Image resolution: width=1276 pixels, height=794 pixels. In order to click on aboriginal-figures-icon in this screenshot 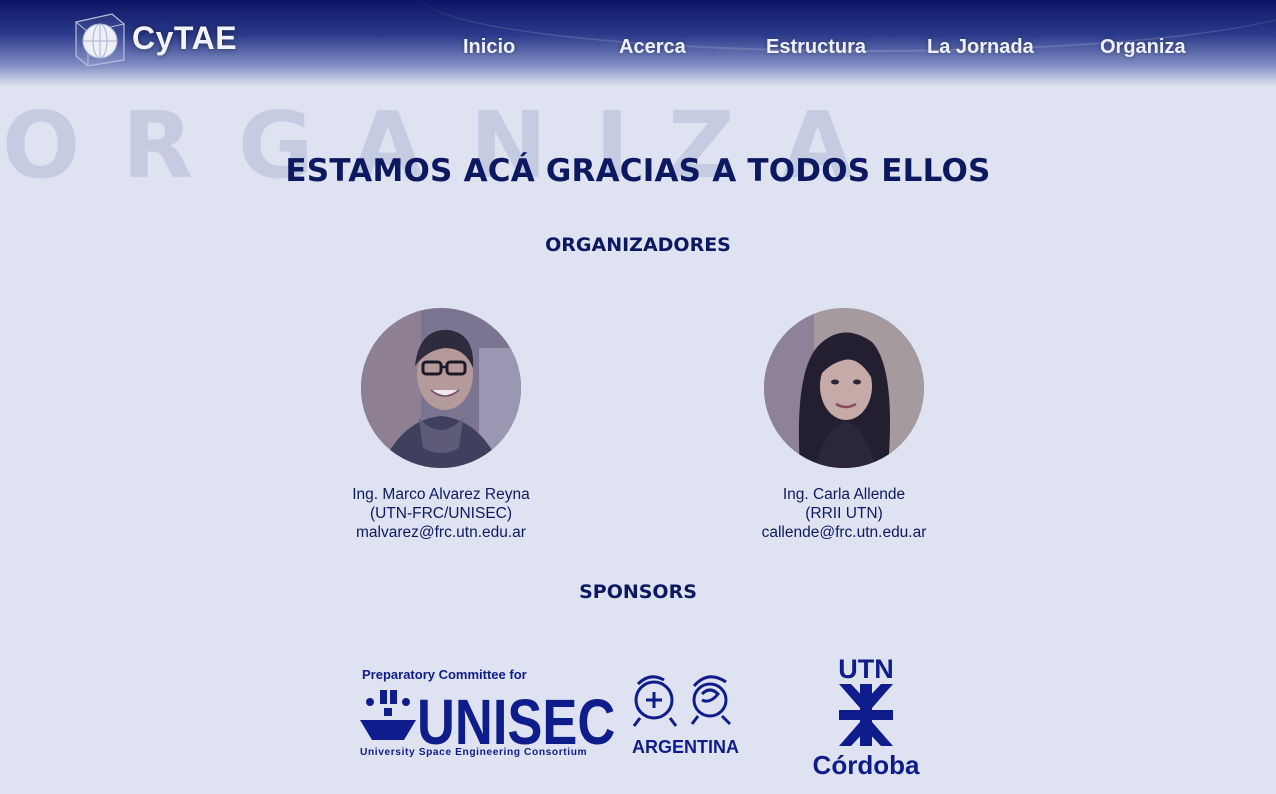, I will do `click(682, 701)`.